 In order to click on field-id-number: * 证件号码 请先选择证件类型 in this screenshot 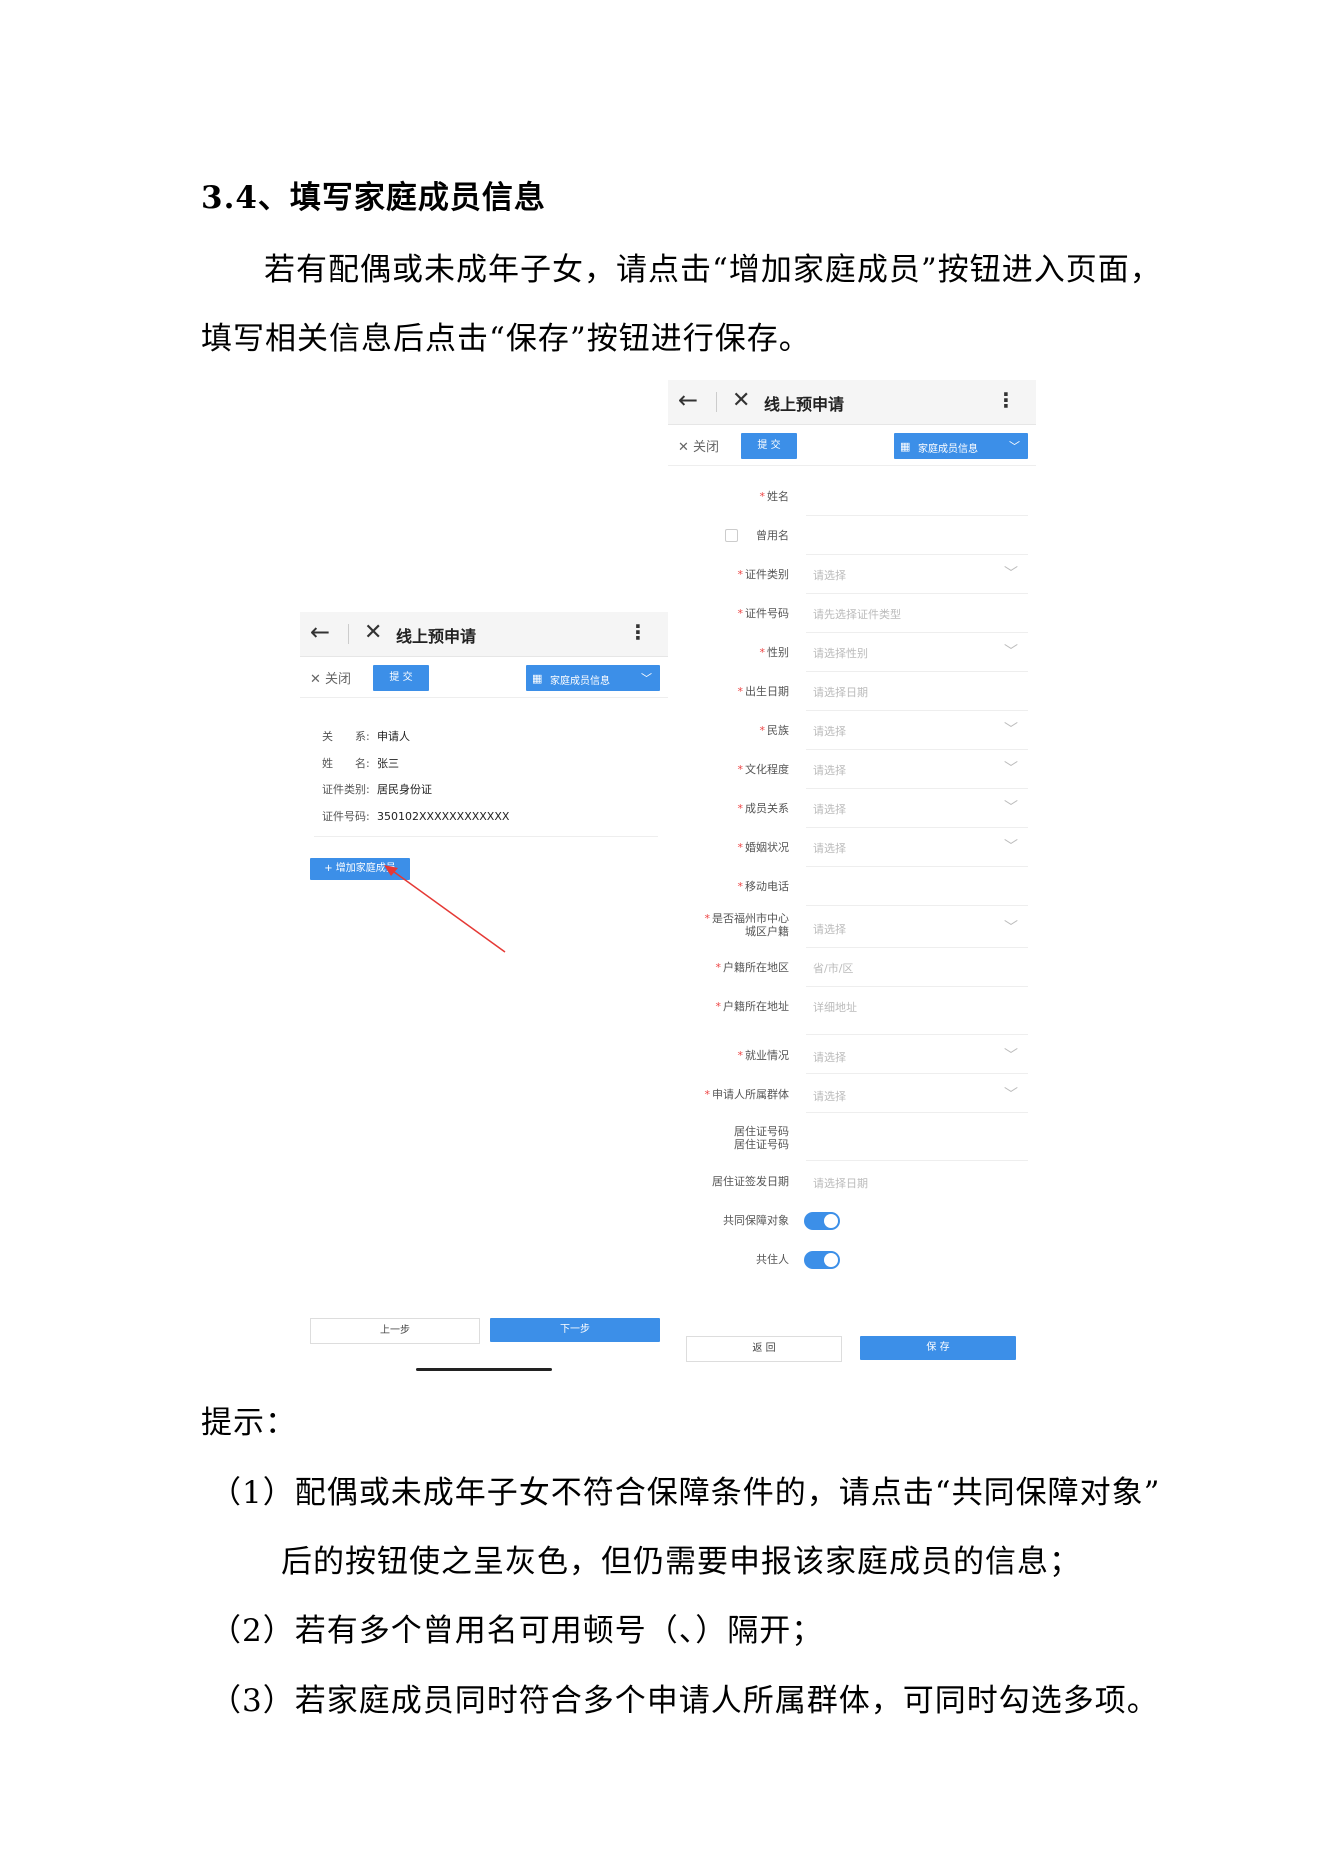, I will do `click(852, 613)`.